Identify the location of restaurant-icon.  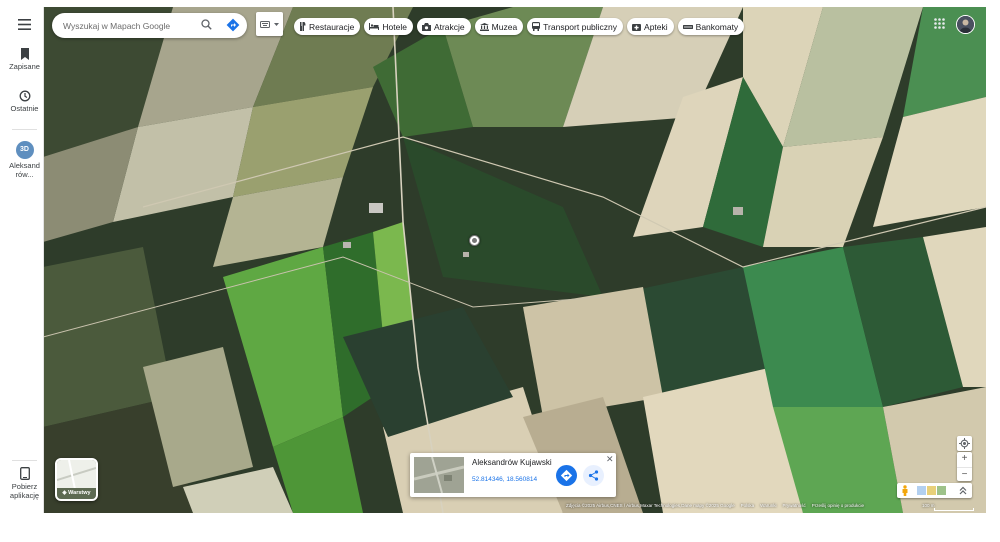
(303, 26).